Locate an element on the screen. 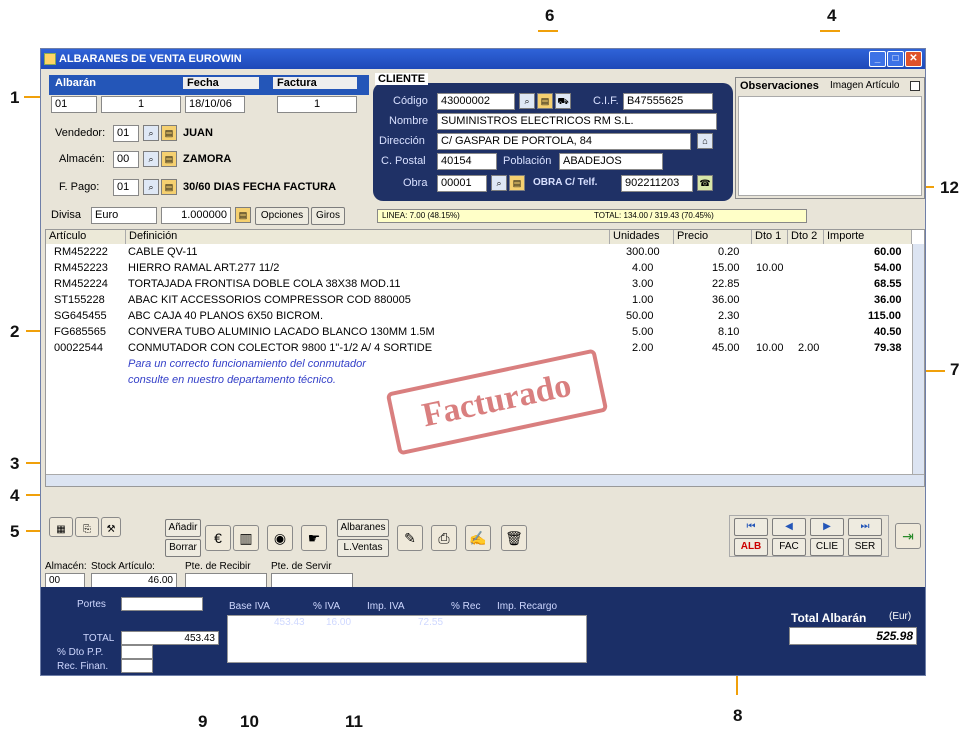  alb-button: ALB is located at coordinates (751, 547).